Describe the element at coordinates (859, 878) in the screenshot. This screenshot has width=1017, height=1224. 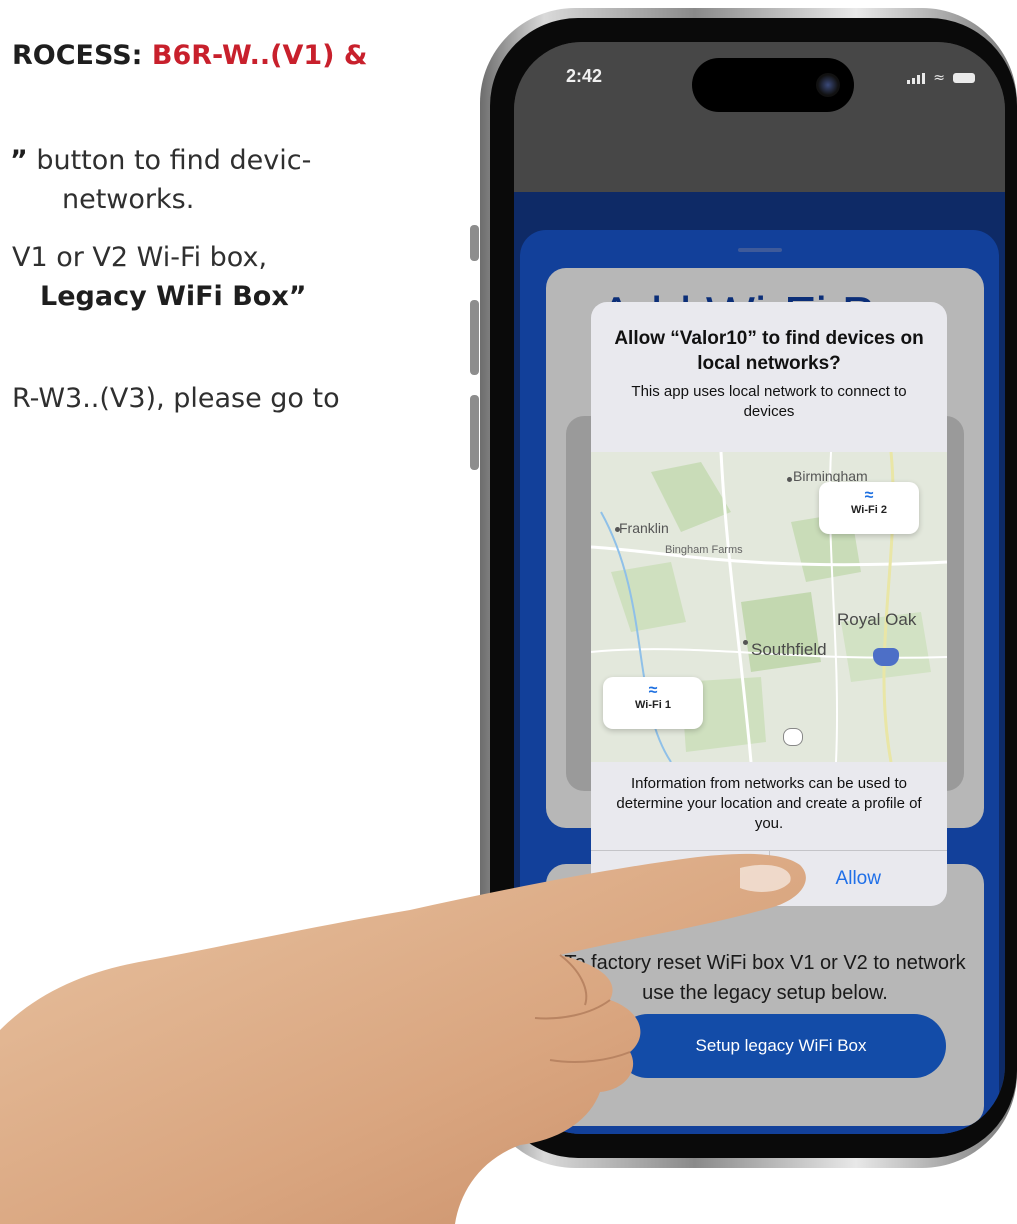
I see `allow-button: Allow` at that location.